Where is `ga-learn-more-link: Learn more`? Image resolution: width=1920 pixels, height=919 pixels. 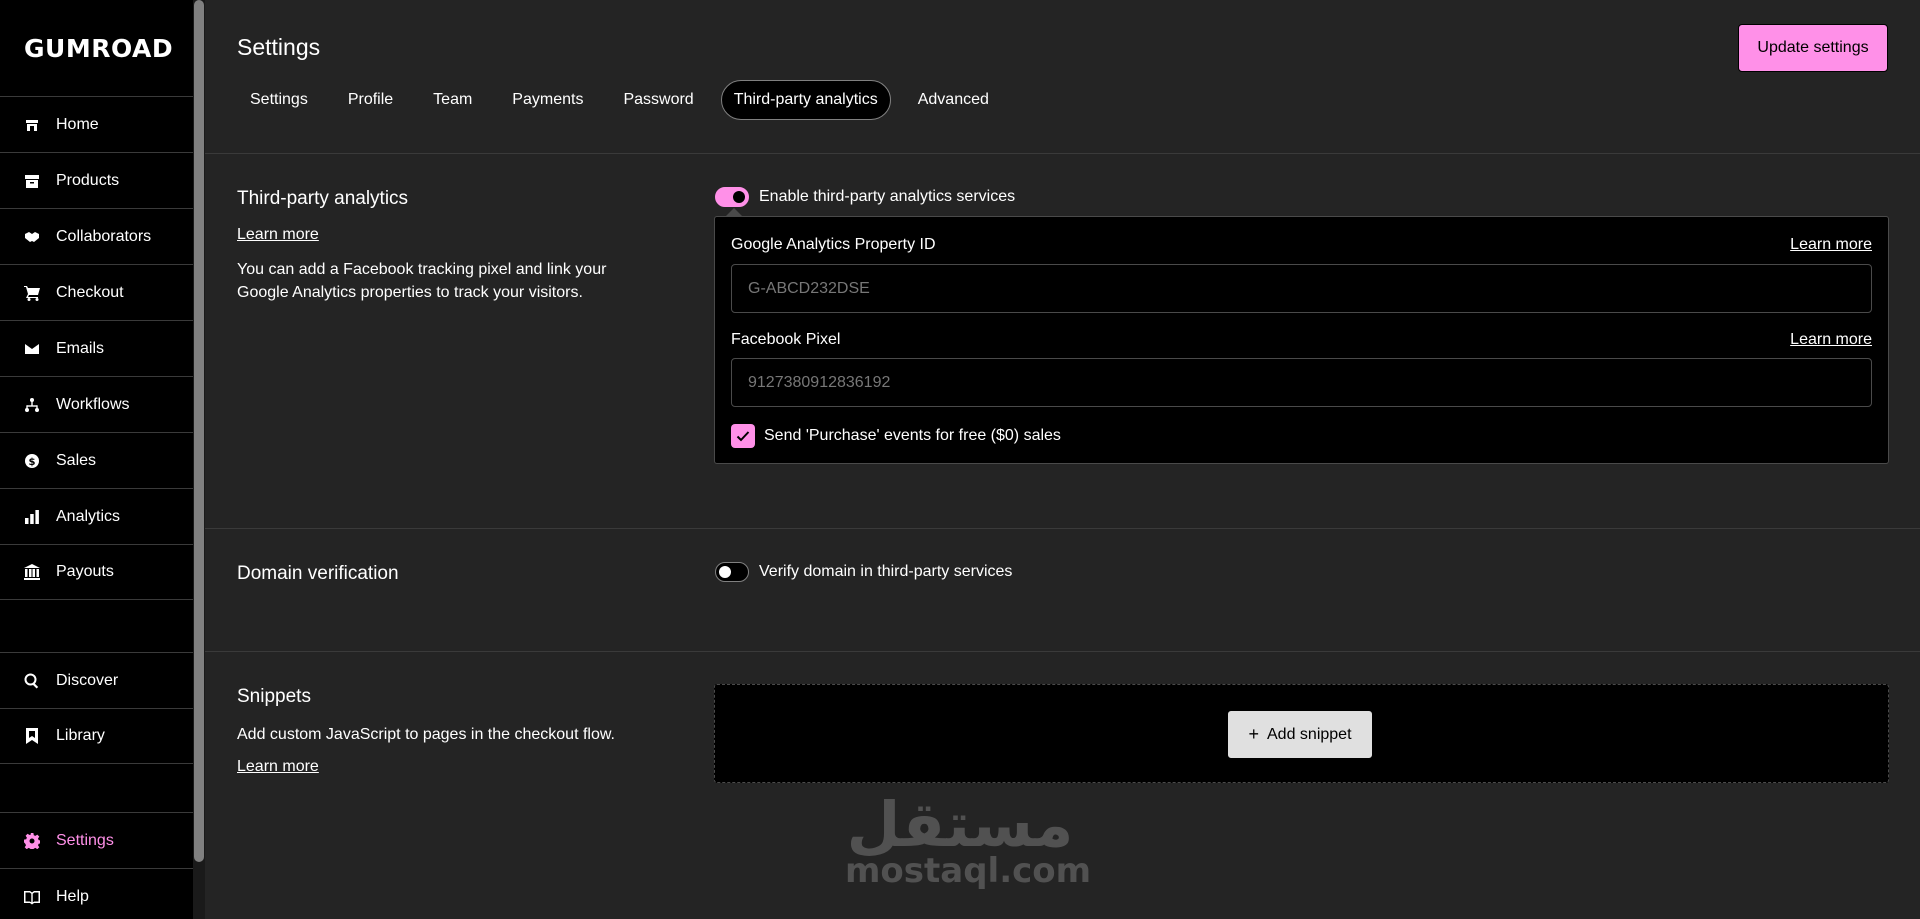
ga-learn-more-link: Learn more is located at coordinates (1831, 245).